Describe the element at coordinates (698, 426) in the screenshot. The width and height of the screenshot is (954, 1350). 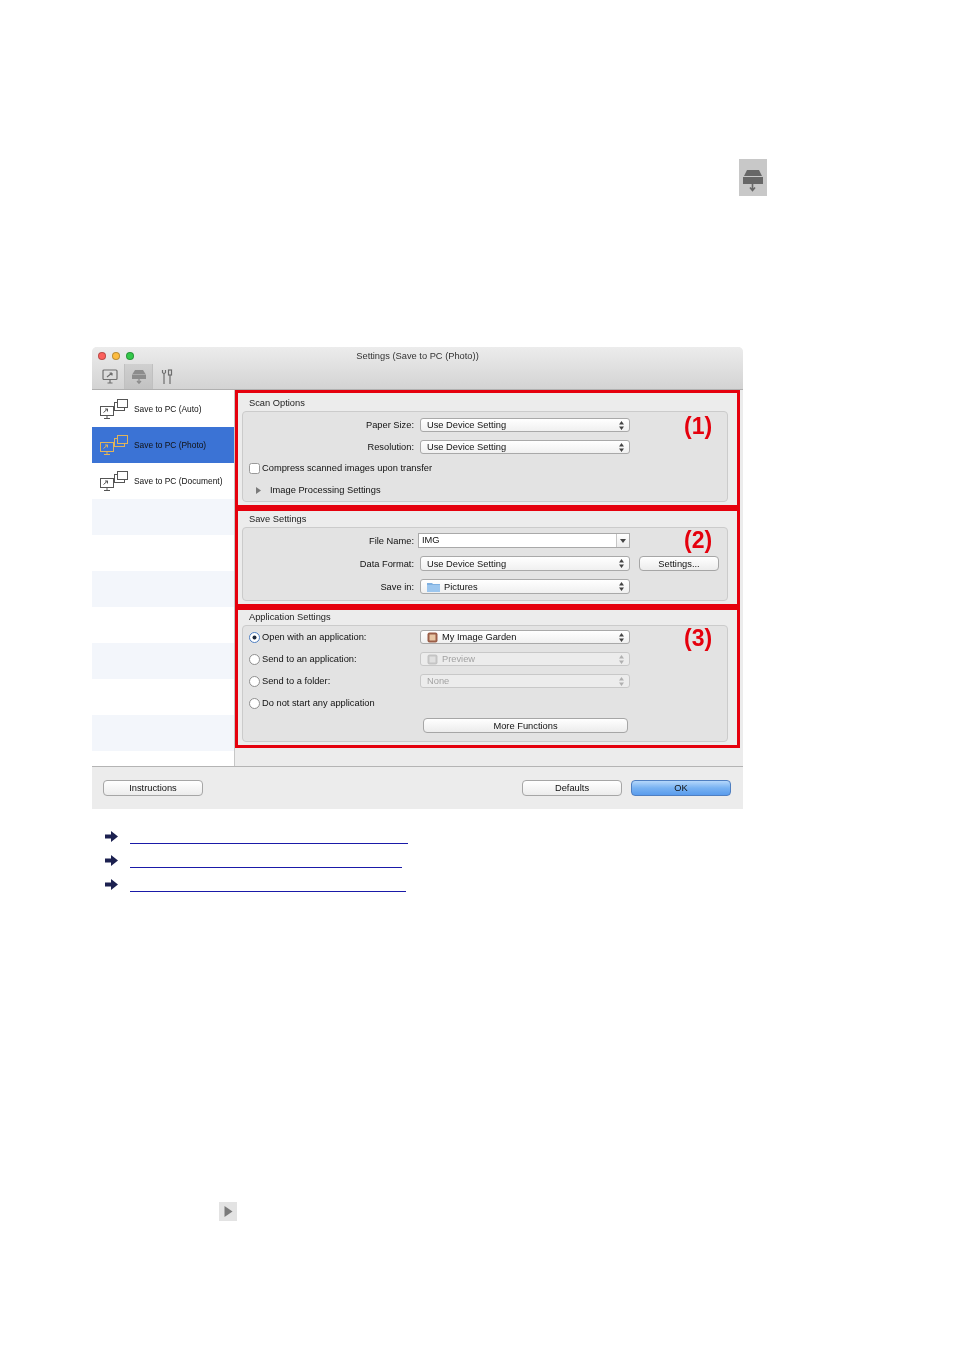
I see `section-marker: (1)` at that location.